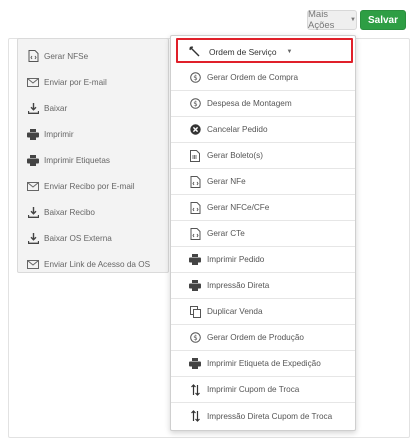 The height and width of the screenshot is (446, 417). I want to click on menu-item-baixar-os-externa: Baixar OS Externa, so click(94, 238).